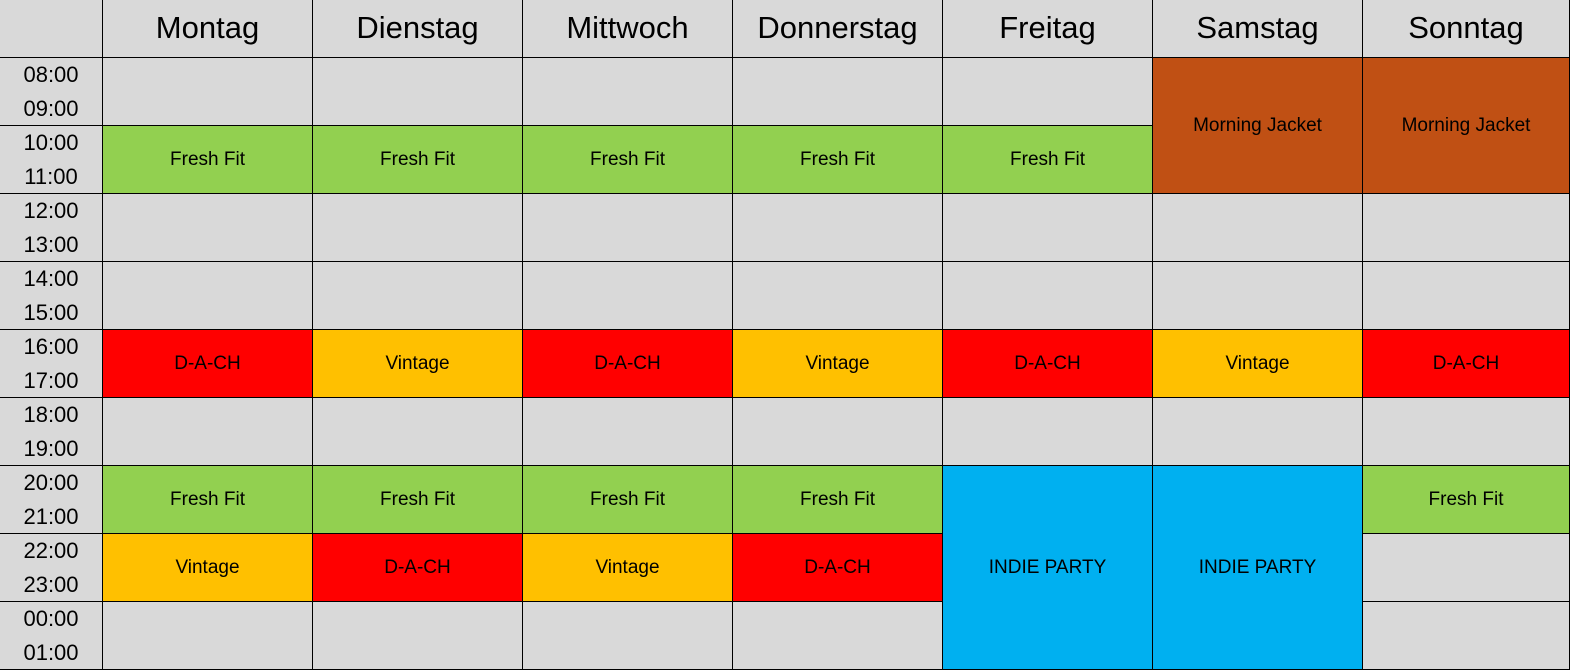 This screenshot has height=670, width=1570. What do you see at coordinates (51, 568) in the screenshot?
I see `time-label-block: 22:00 23:00` at bounding box center [51, 568].